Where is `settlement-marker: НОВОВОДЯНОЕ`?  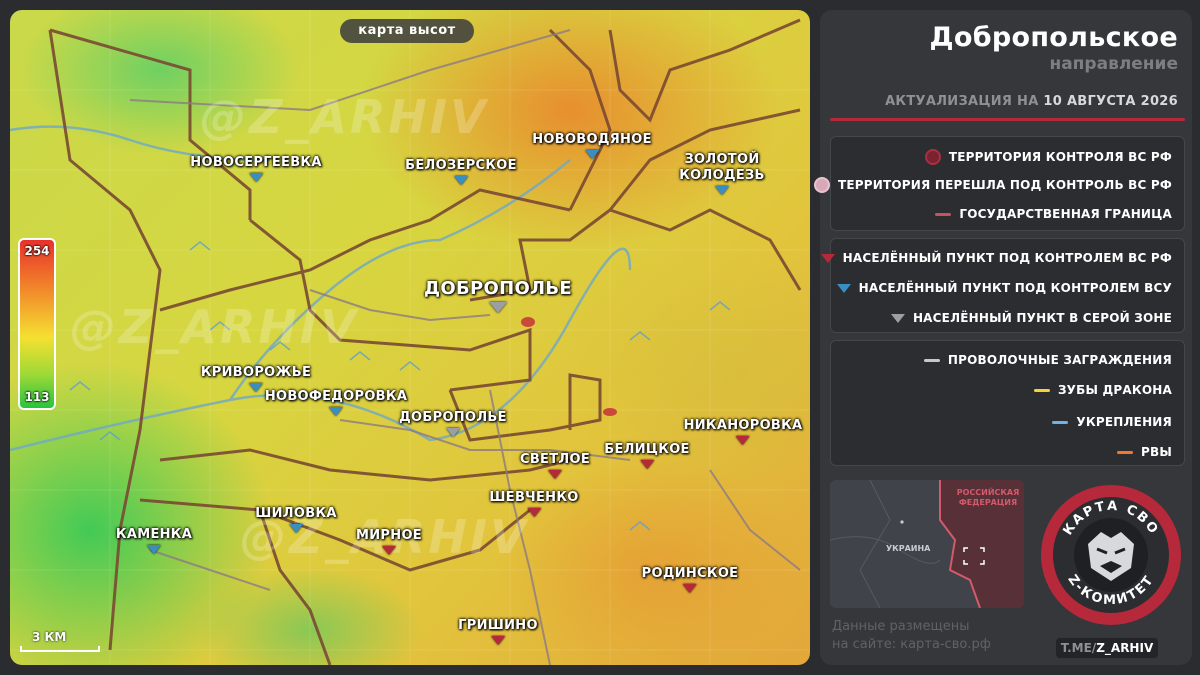
settlement-marker: НОВОВОДЯНОЕ is located at coordinates (592, 145).